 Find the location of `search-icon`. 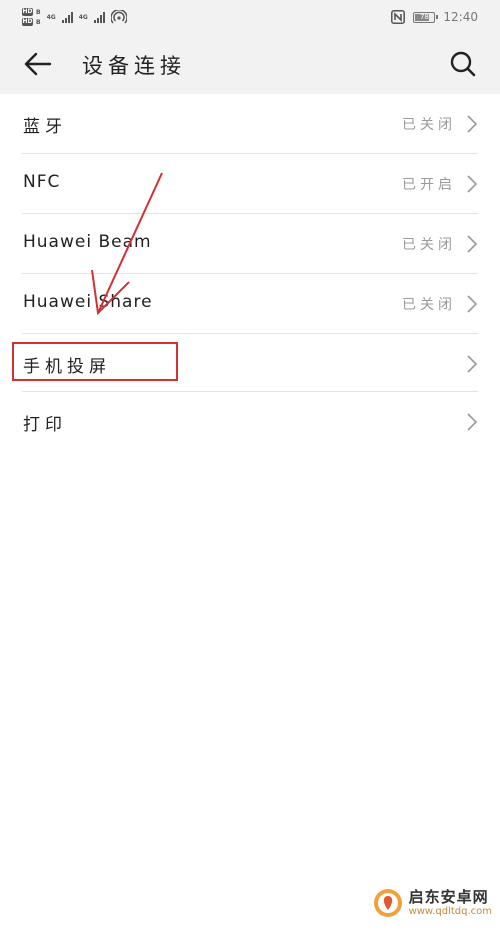

search-icon is located at coordinates (463, 64).